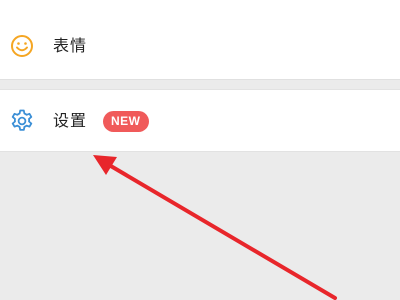  What do you see at coordinates (126, 121) in the screenshot?
I see `new-badge: NEW` at bounding box center [126, 121].